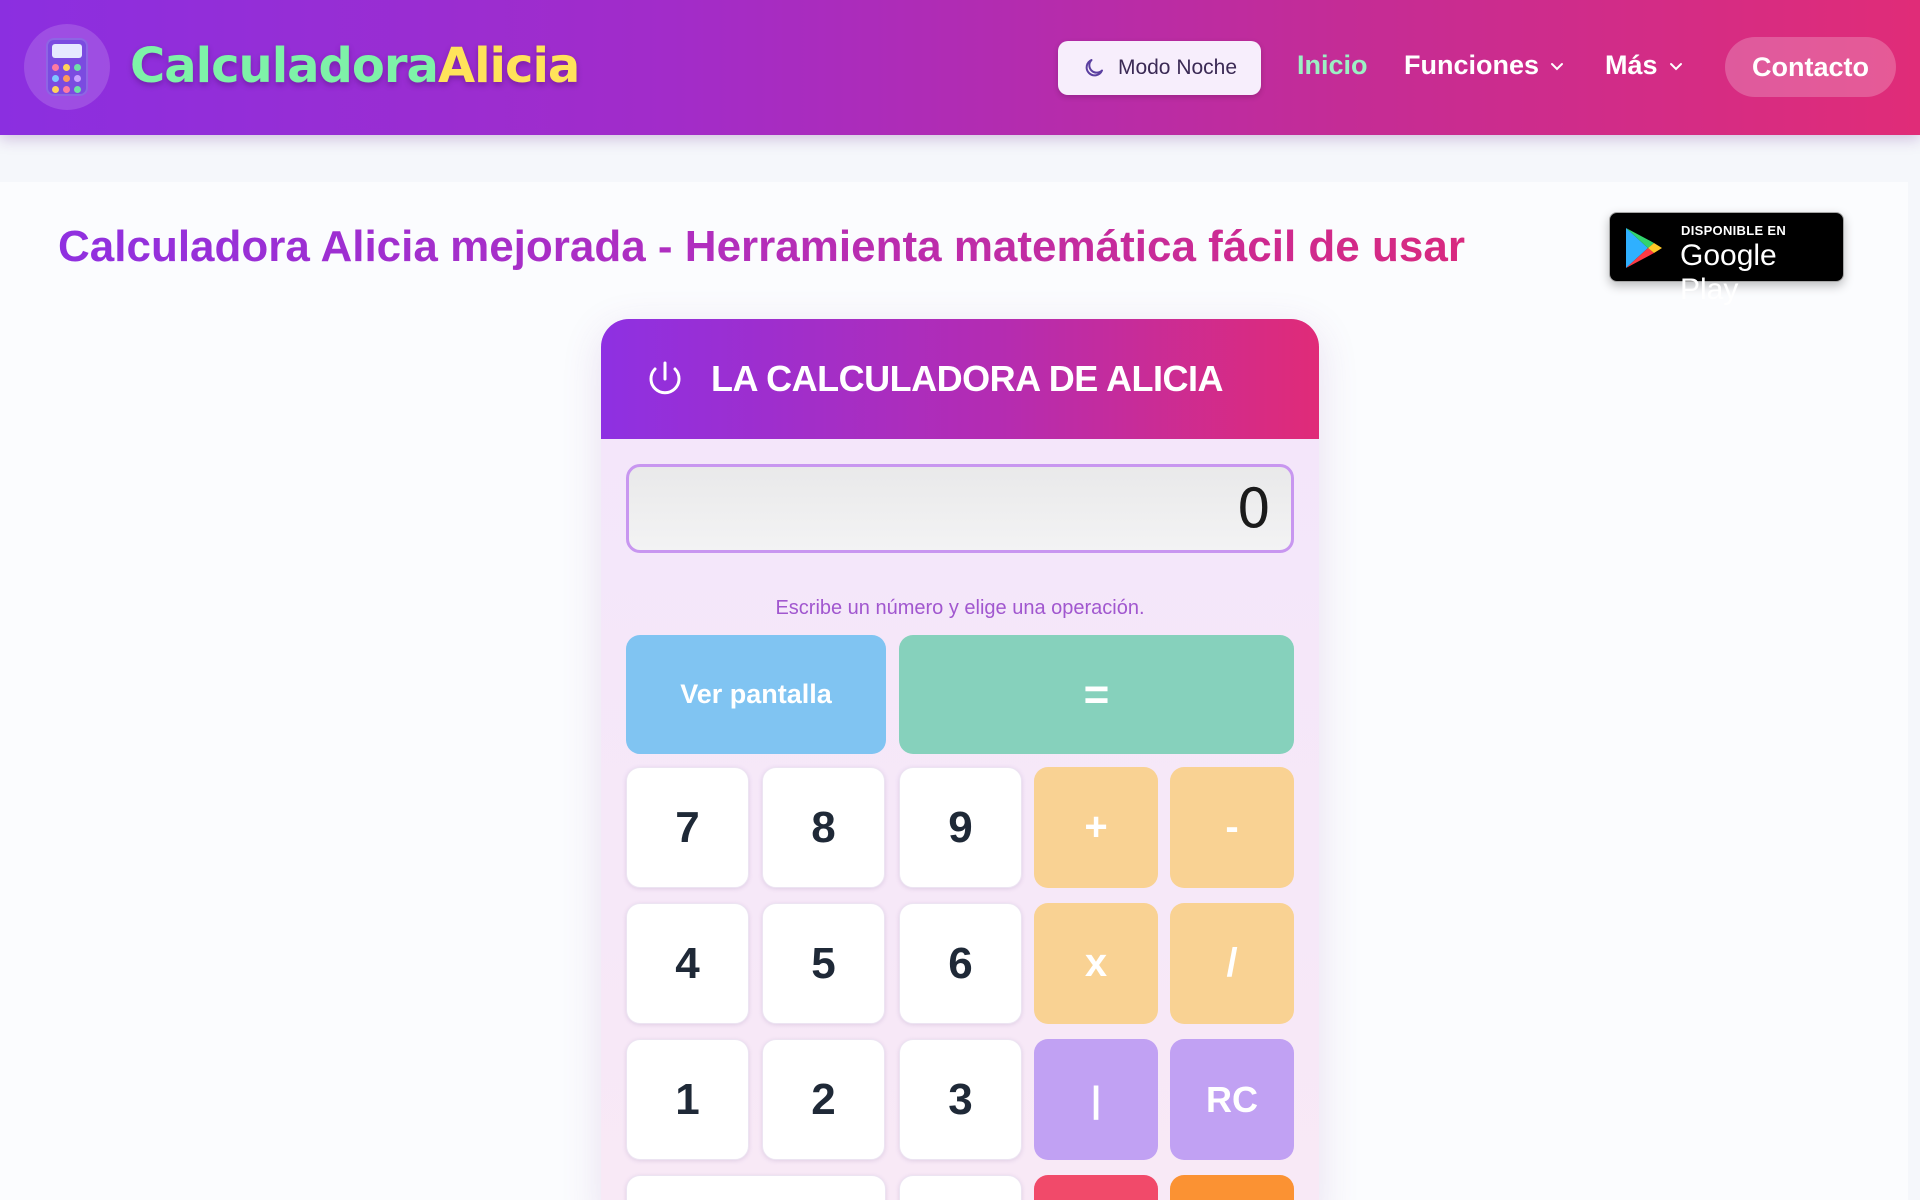 The width and height of the screenshot is (1920, 1200). What do you see at coordinates (1232, 963) in the screenshot?
I see `key-divide: /` at bounding box center [1232, 963].